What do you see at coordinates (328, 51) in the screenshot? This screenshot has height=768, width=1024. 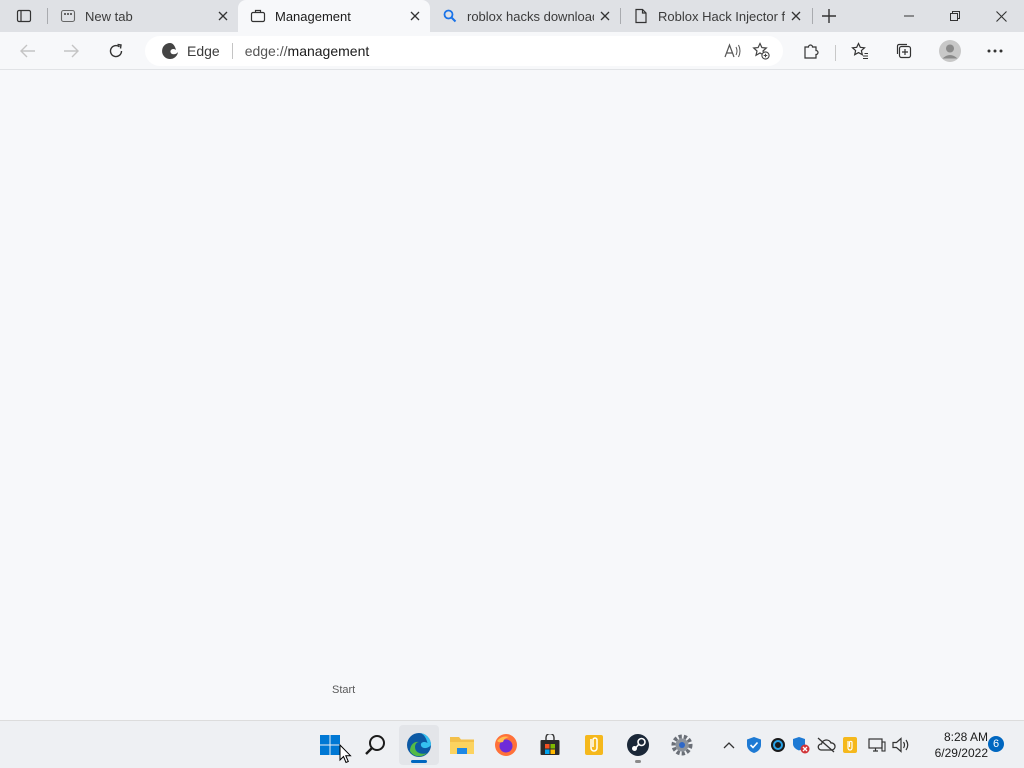 I see `url-path: management` at bounding box center [328, 51].